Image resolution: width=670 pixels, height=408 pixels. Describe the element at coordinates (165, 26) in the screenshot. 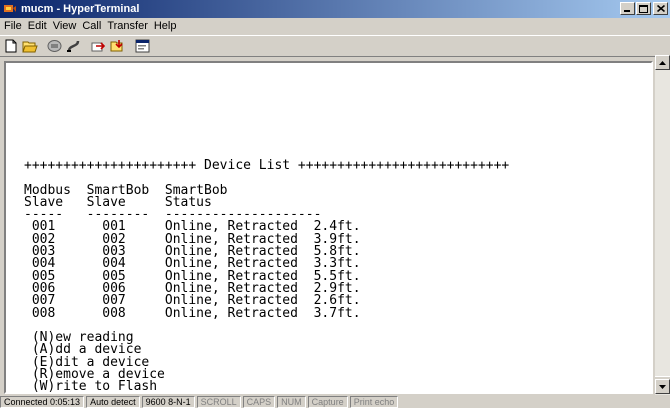

I see `menu-help: Help` at that location.